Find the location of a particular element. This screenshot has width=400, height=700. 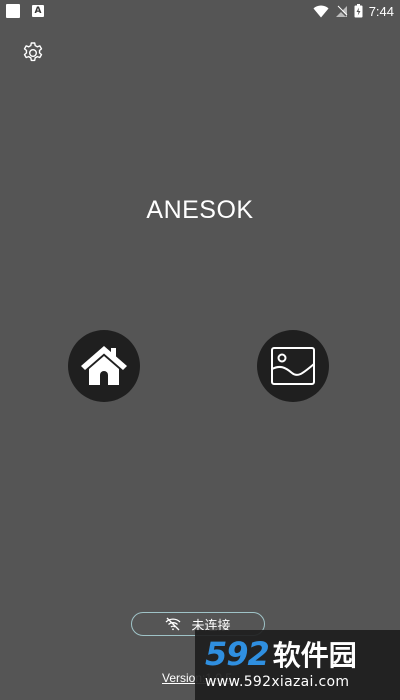

settings-button is located at coordinates (33, 53).